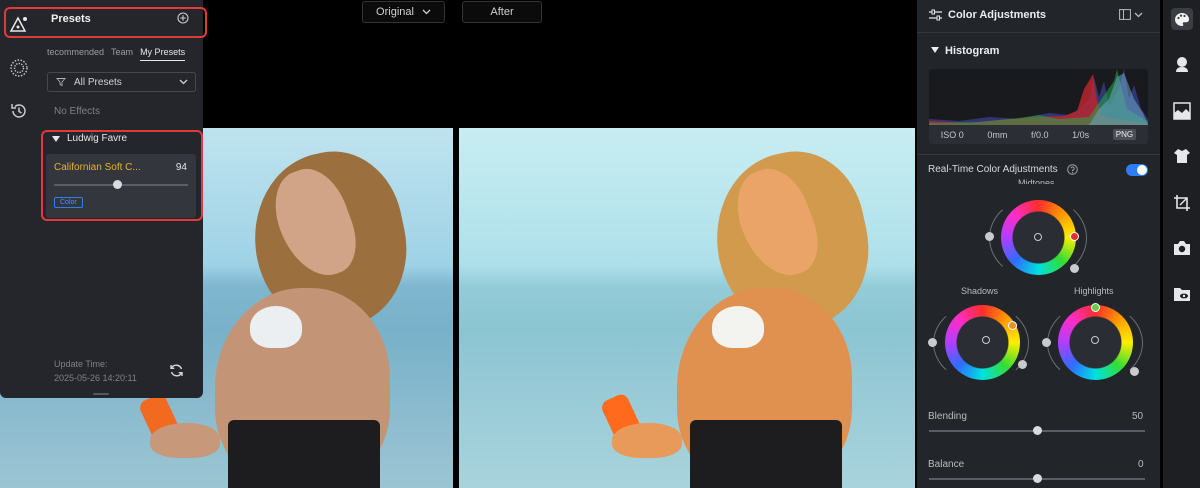  I want to click on tab-my-presets: My Presets, so click(163, 54).